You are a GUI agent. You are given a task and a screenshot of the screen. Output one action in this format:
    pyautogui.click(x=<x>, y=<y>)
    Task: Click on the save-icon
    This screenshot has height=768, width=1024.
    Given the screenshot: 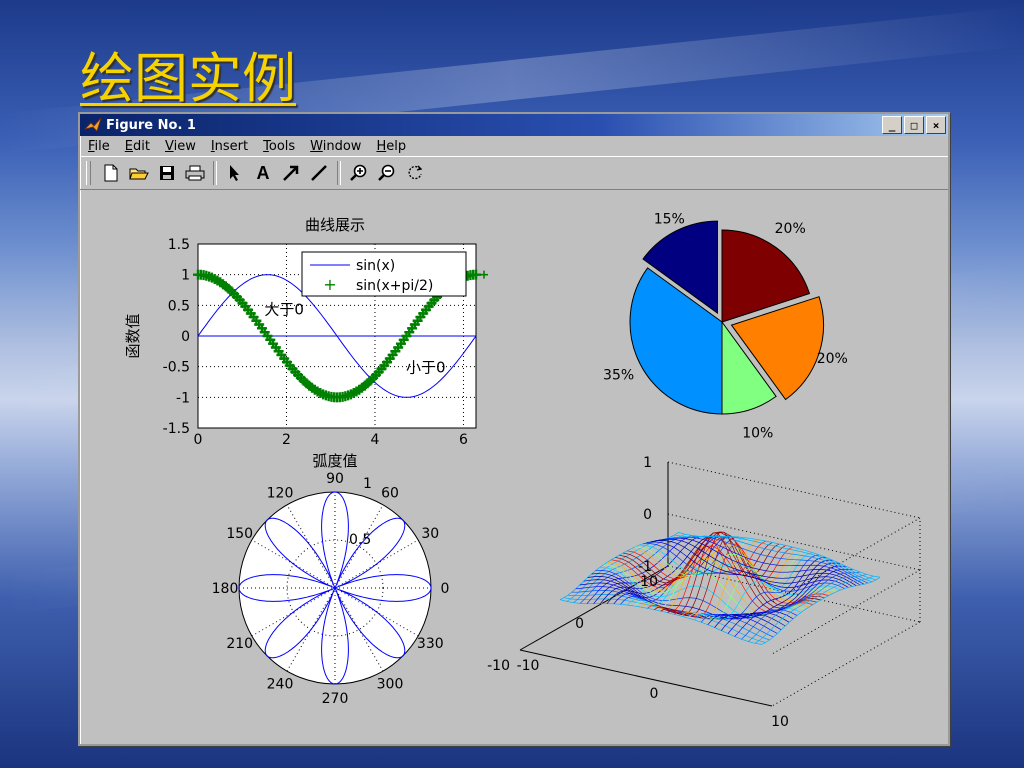 What is the action you would take?
    pyautogui.click(x=167, y=173)
    